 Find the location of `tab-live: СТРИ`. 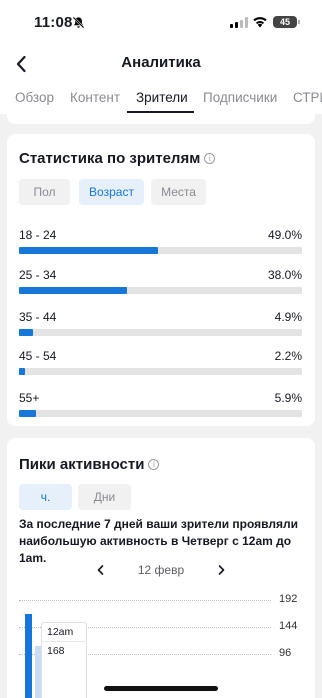

tab-live: СТРИ is located at coordinates (307, 97).